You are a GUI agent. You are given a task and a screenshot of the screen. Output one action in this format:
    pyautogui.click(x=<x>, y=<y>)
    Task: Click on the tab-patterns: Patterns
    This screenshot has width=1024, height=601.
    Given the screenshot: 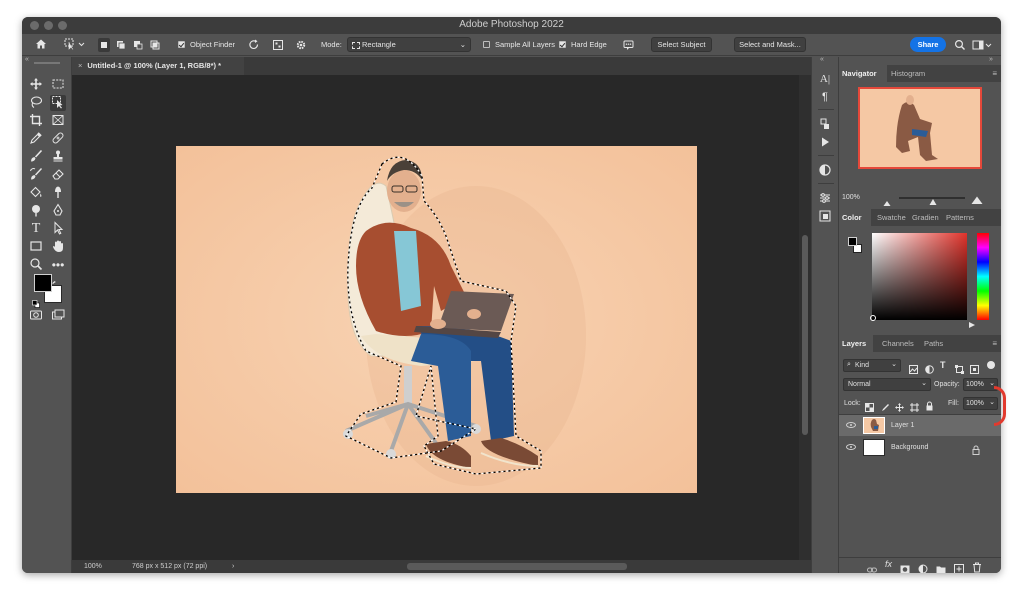 What is the action you would take?
    pyautogui.click(x=960, y=217)
    